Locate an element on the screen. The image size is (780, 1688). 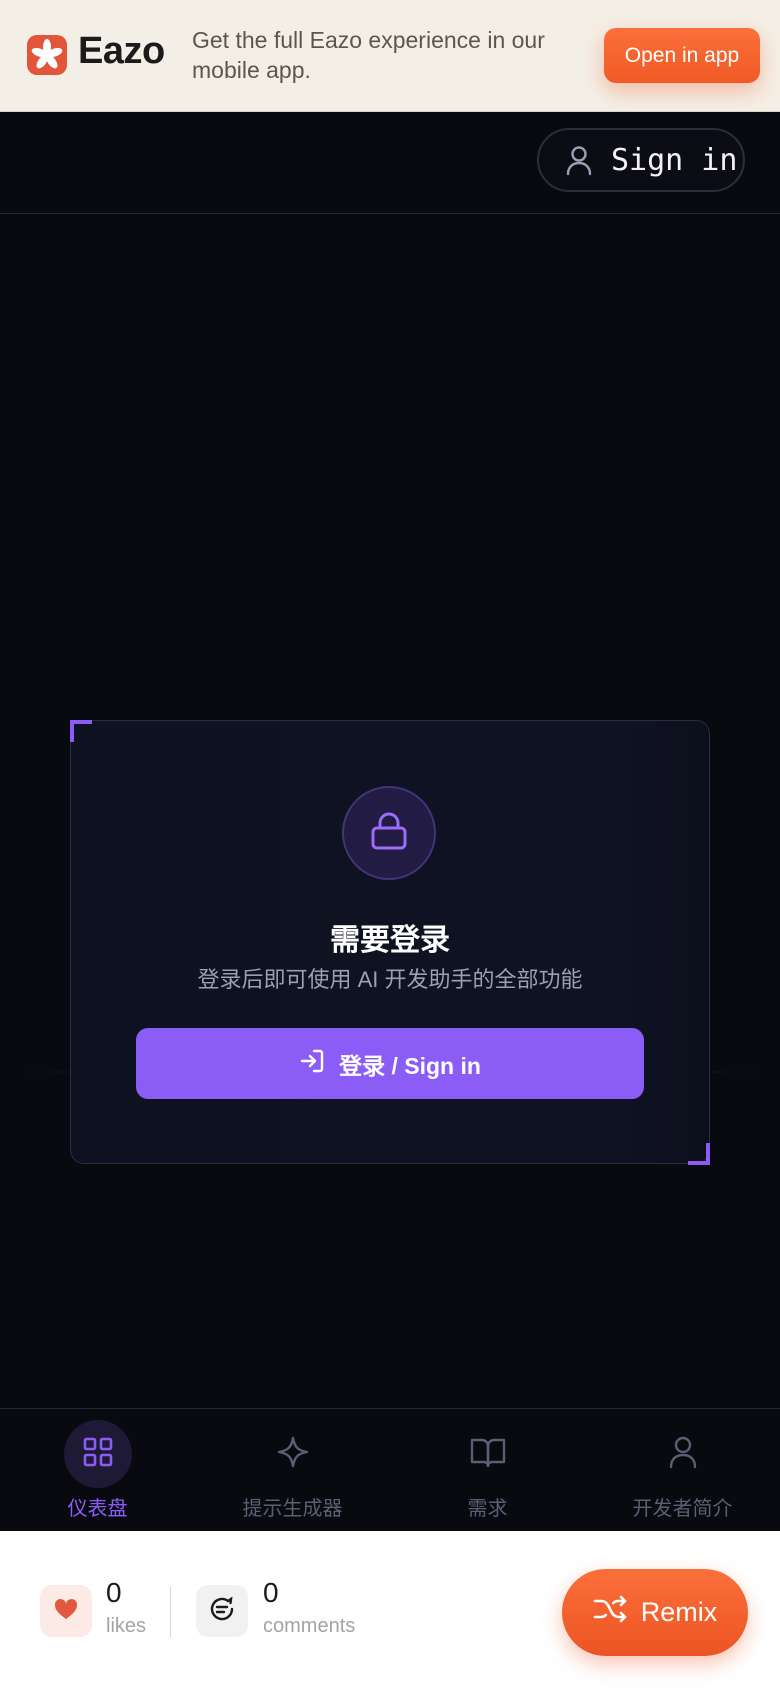
comment-icon is located at coordinates (222, 1611).